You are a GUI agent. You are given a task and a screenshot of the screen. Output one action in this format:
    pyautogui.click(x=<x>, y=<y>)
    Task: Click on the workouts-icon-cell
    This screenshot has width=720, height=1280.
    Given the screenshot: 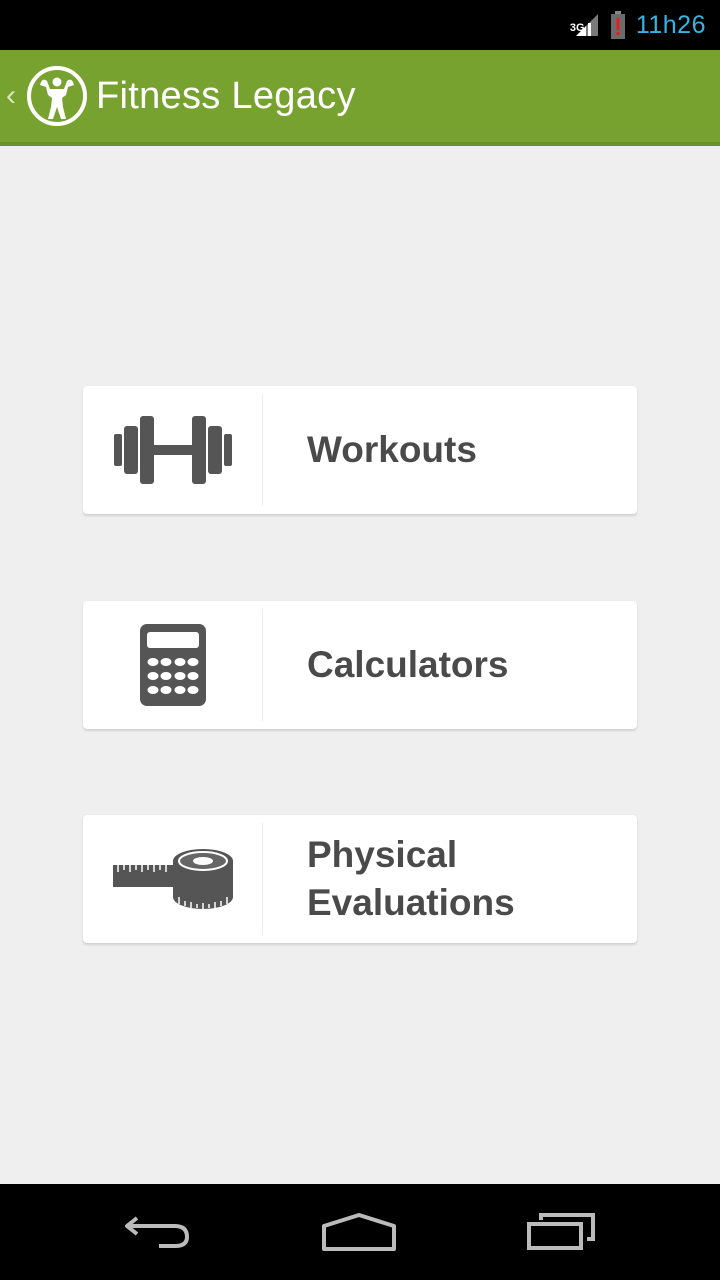 What is the action you would take?
    pyautogui.click(x=173, y=450)
    